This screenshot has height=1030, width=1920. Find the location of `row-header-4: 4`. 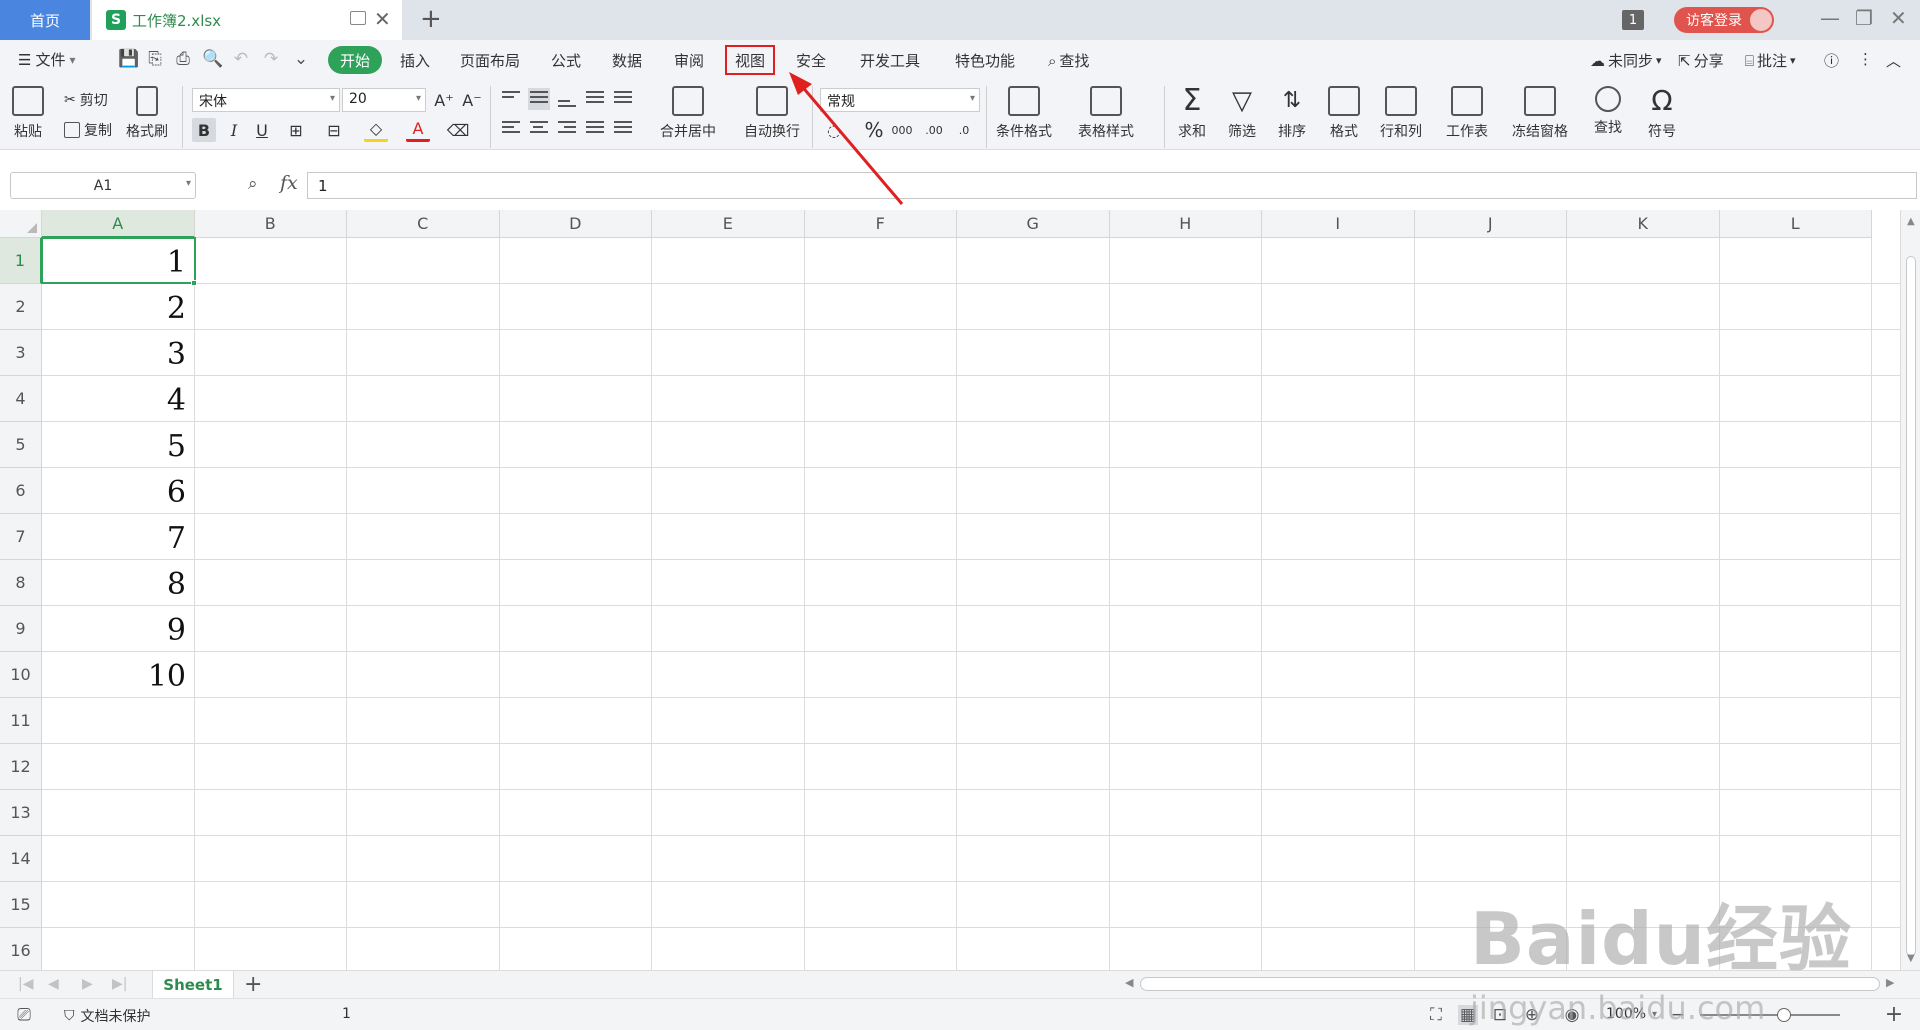

row-header-4: 4 is located at coordinates (21, 399).